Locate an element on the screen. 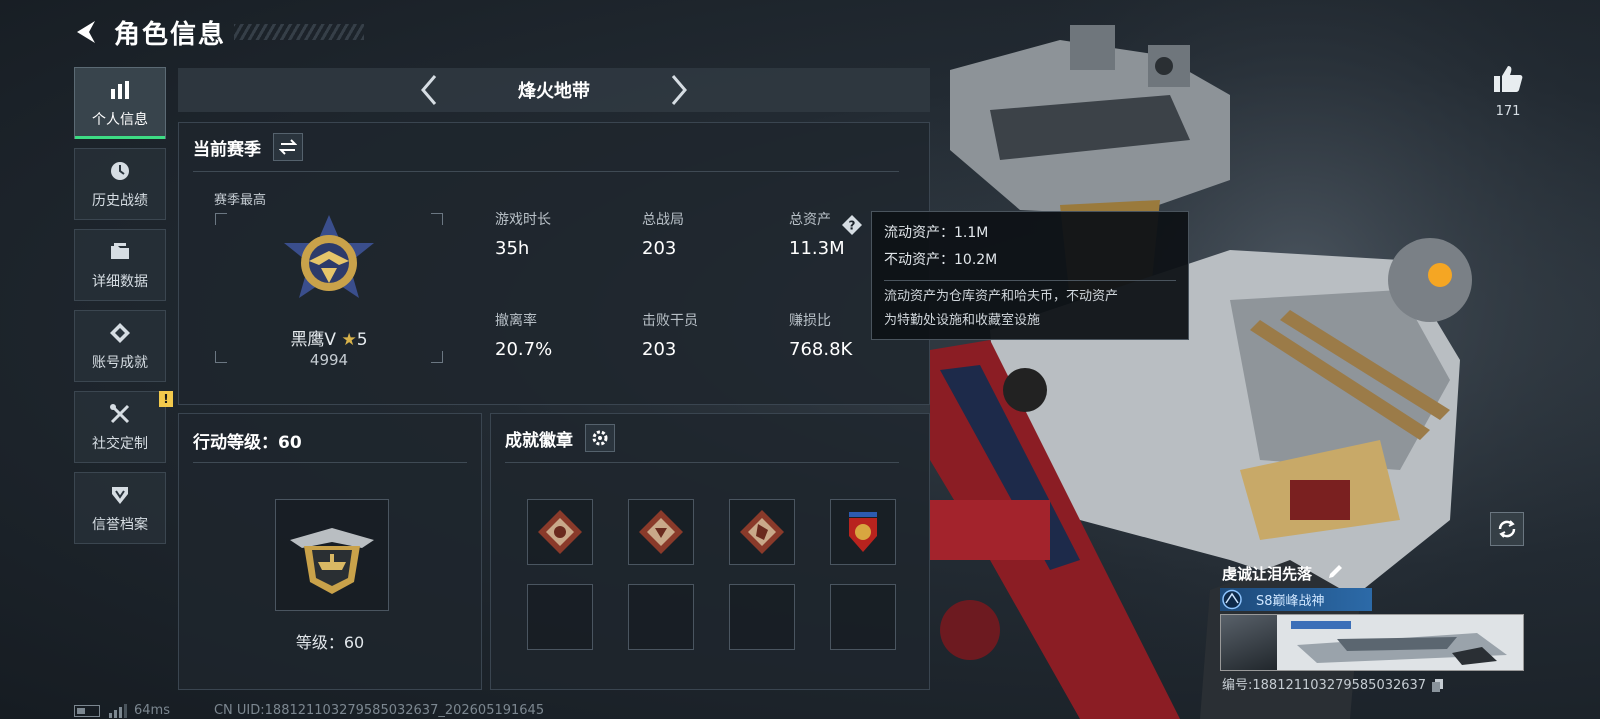 This screenshot has width=1600, height=719. like-widget: 171 is located at coordinates (1508, 91).